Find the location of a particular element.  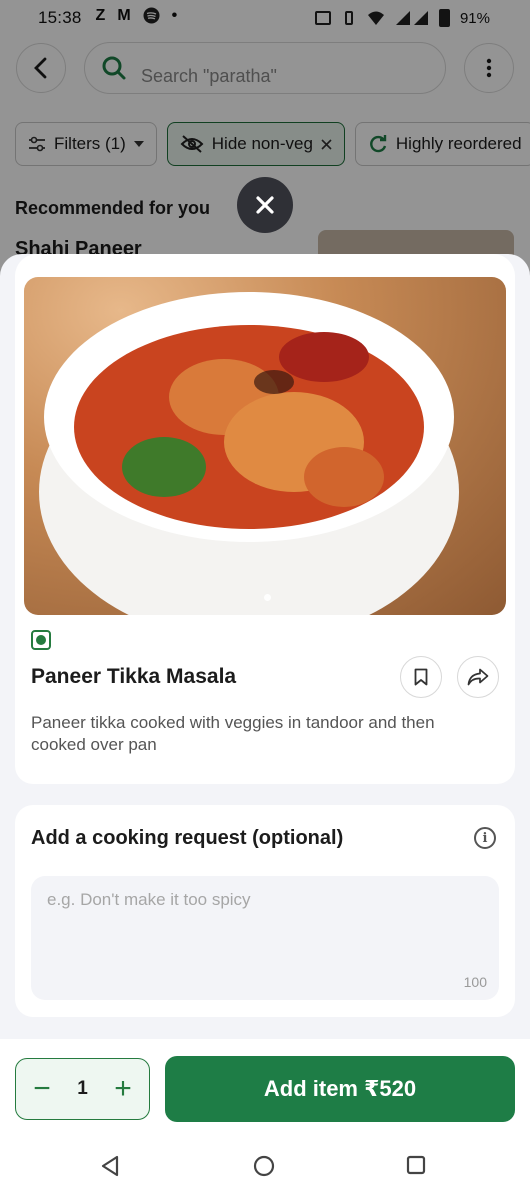

bookmark-button is located at coordinates (421, 677).